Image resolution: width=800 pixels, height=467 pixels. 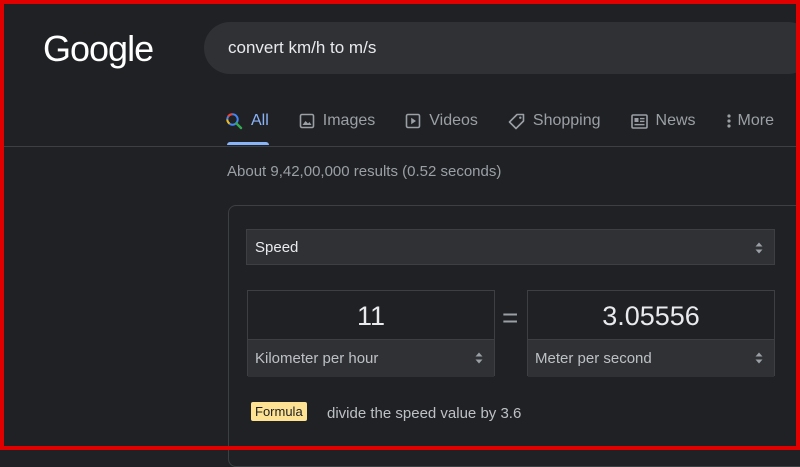 I want to click on tab-more: More, so click(x=750, y=121).